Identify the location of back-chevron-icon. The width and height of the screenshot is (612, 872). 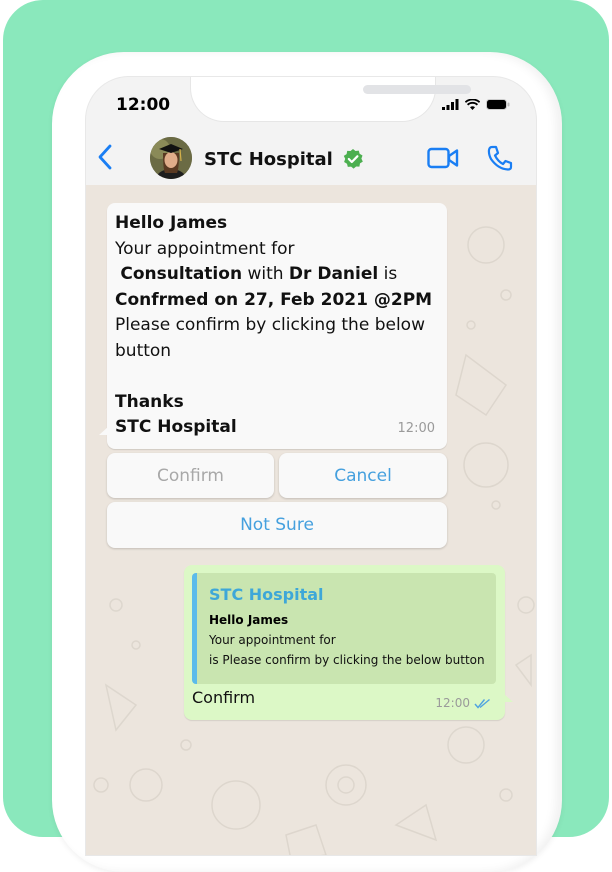
(105, 157).